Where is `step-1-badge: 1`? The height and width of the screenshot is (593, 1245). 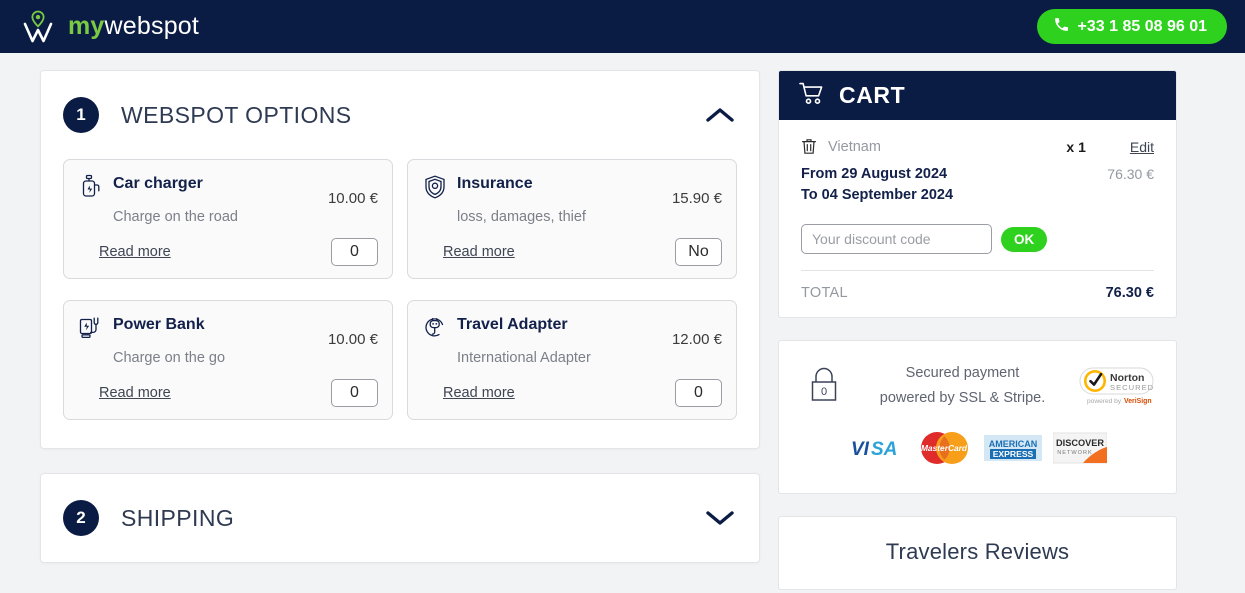 step-1-badge: 1 is located at coordinates (81, 115).